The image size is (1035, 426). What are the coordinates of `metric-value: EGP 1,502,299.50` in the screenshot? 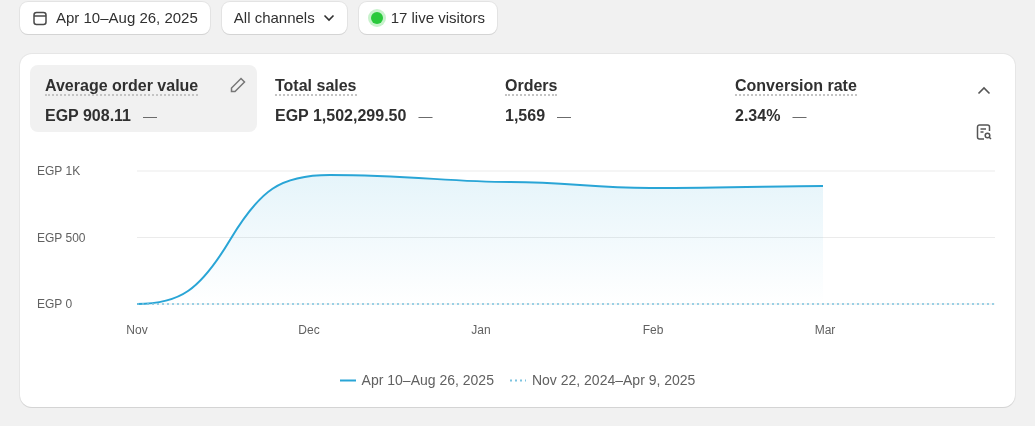 It's located at (341, 116).